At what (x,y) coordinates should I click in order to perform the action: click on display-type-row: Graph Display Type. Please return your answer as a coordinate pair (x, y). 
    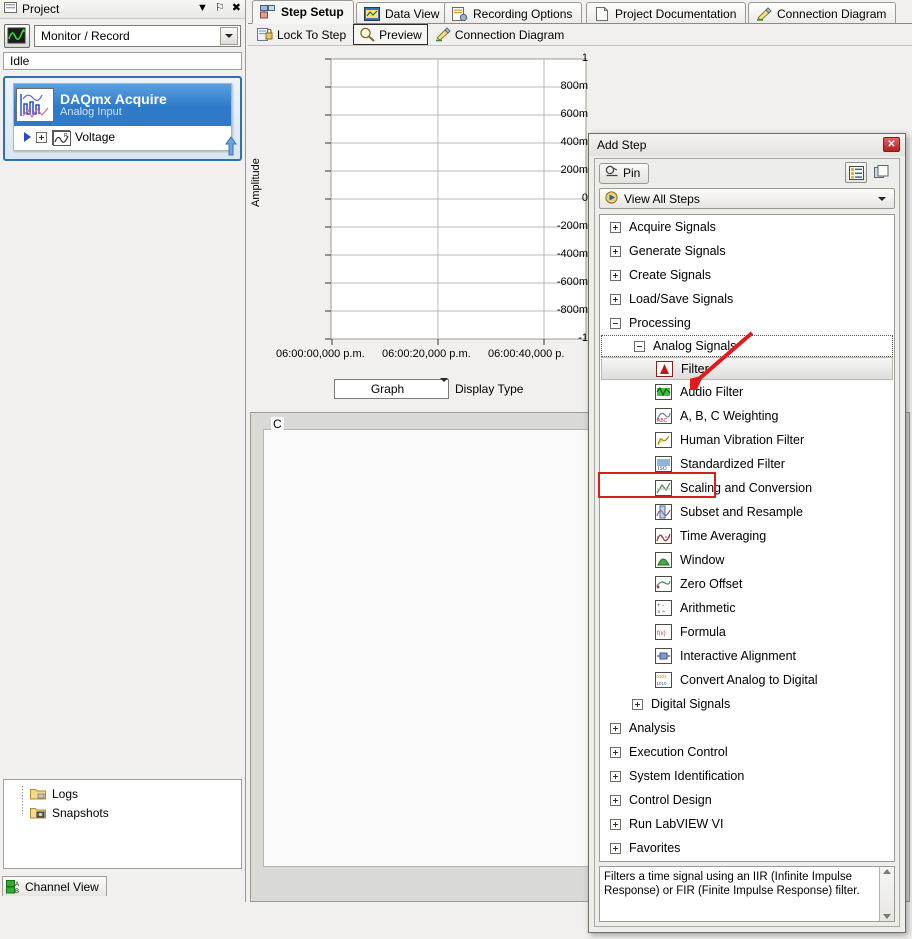
    Looking at the image, I should click on (428, 388).